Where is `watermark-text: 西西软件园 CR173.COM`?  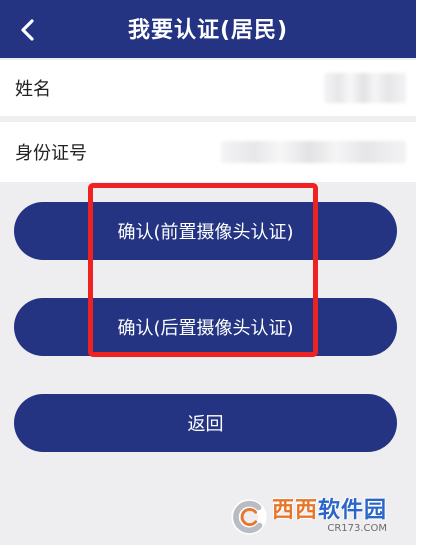
watermark-text: 西西软件园 CR173.COM is located at coordinates (329, 517).